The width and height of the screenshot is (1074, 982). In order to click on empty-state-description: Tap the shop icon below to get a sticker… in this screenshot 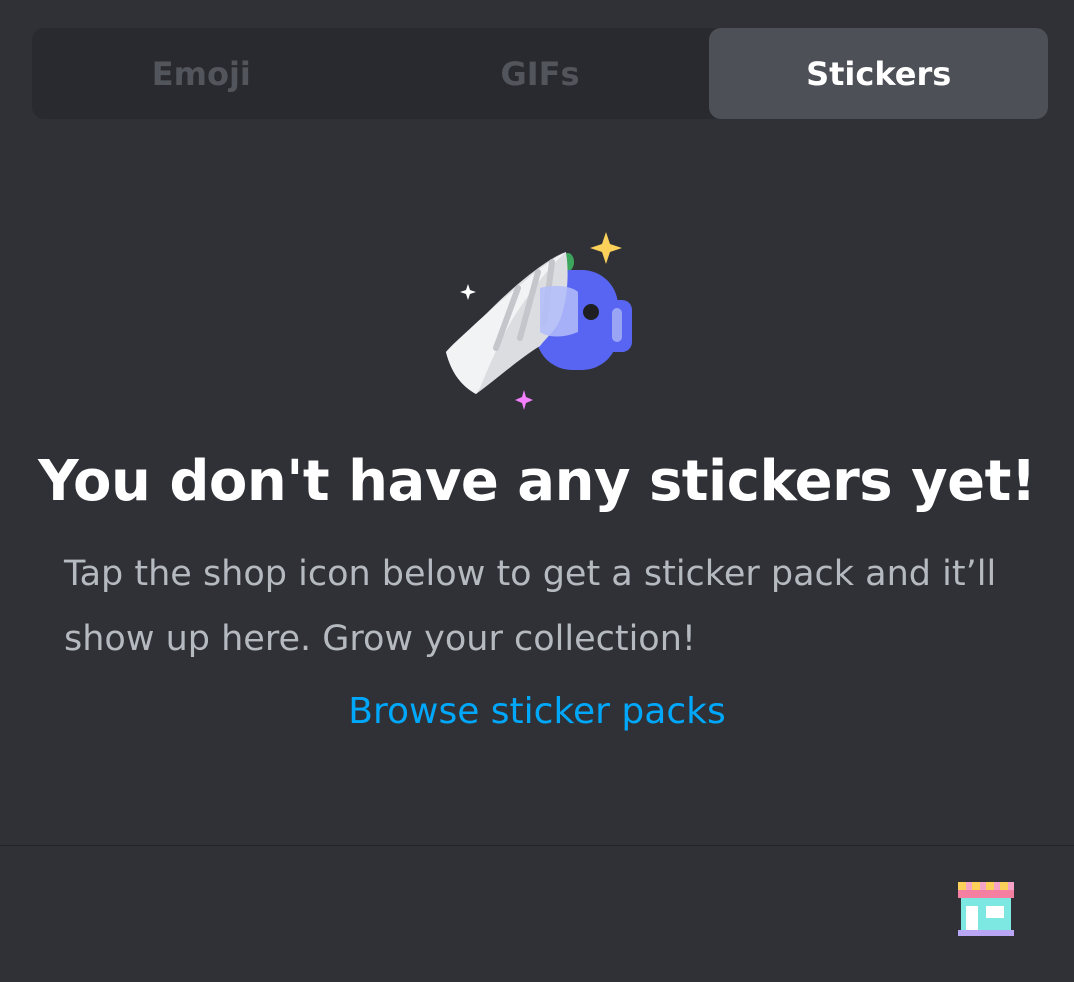, I will do `click(530, 606)`.